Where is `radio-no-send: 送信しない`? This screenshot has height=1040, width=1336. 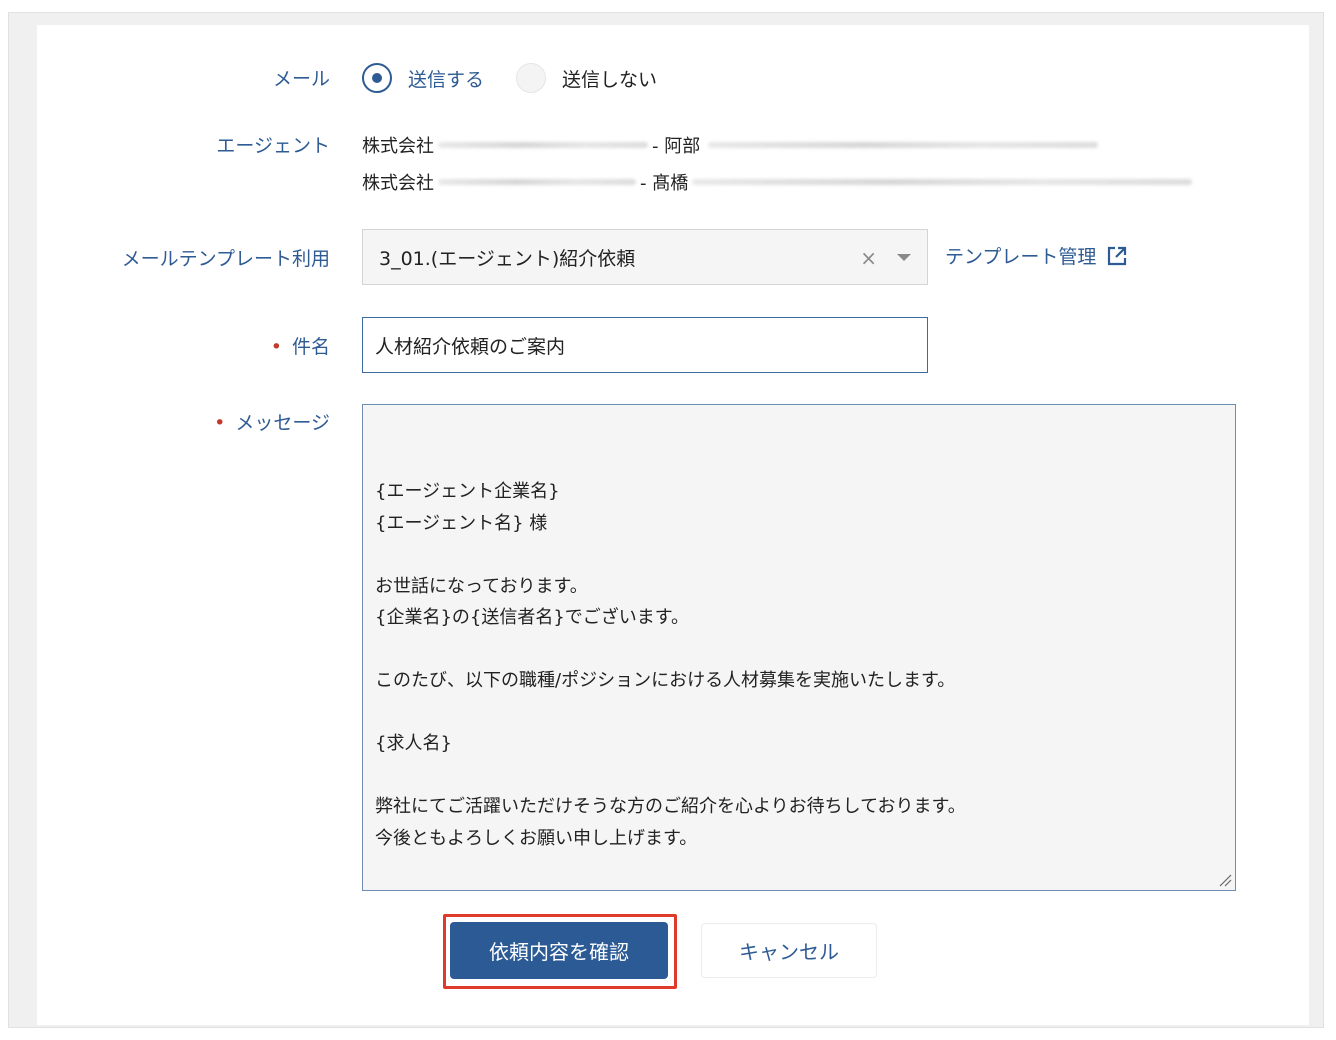
radio-no-send: 送信しない is located at coordinates (586, 78).